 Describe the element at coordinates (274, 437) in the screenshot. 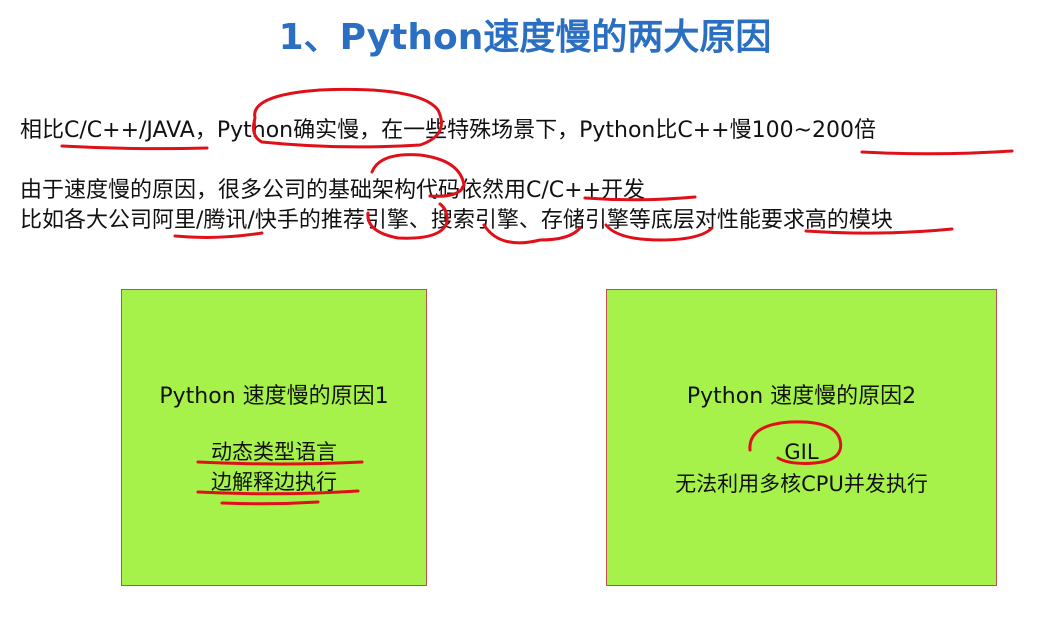

I see `reason-box-1: Python 速度慢的原因1 动态类型语言 边解释边执行` at that location.